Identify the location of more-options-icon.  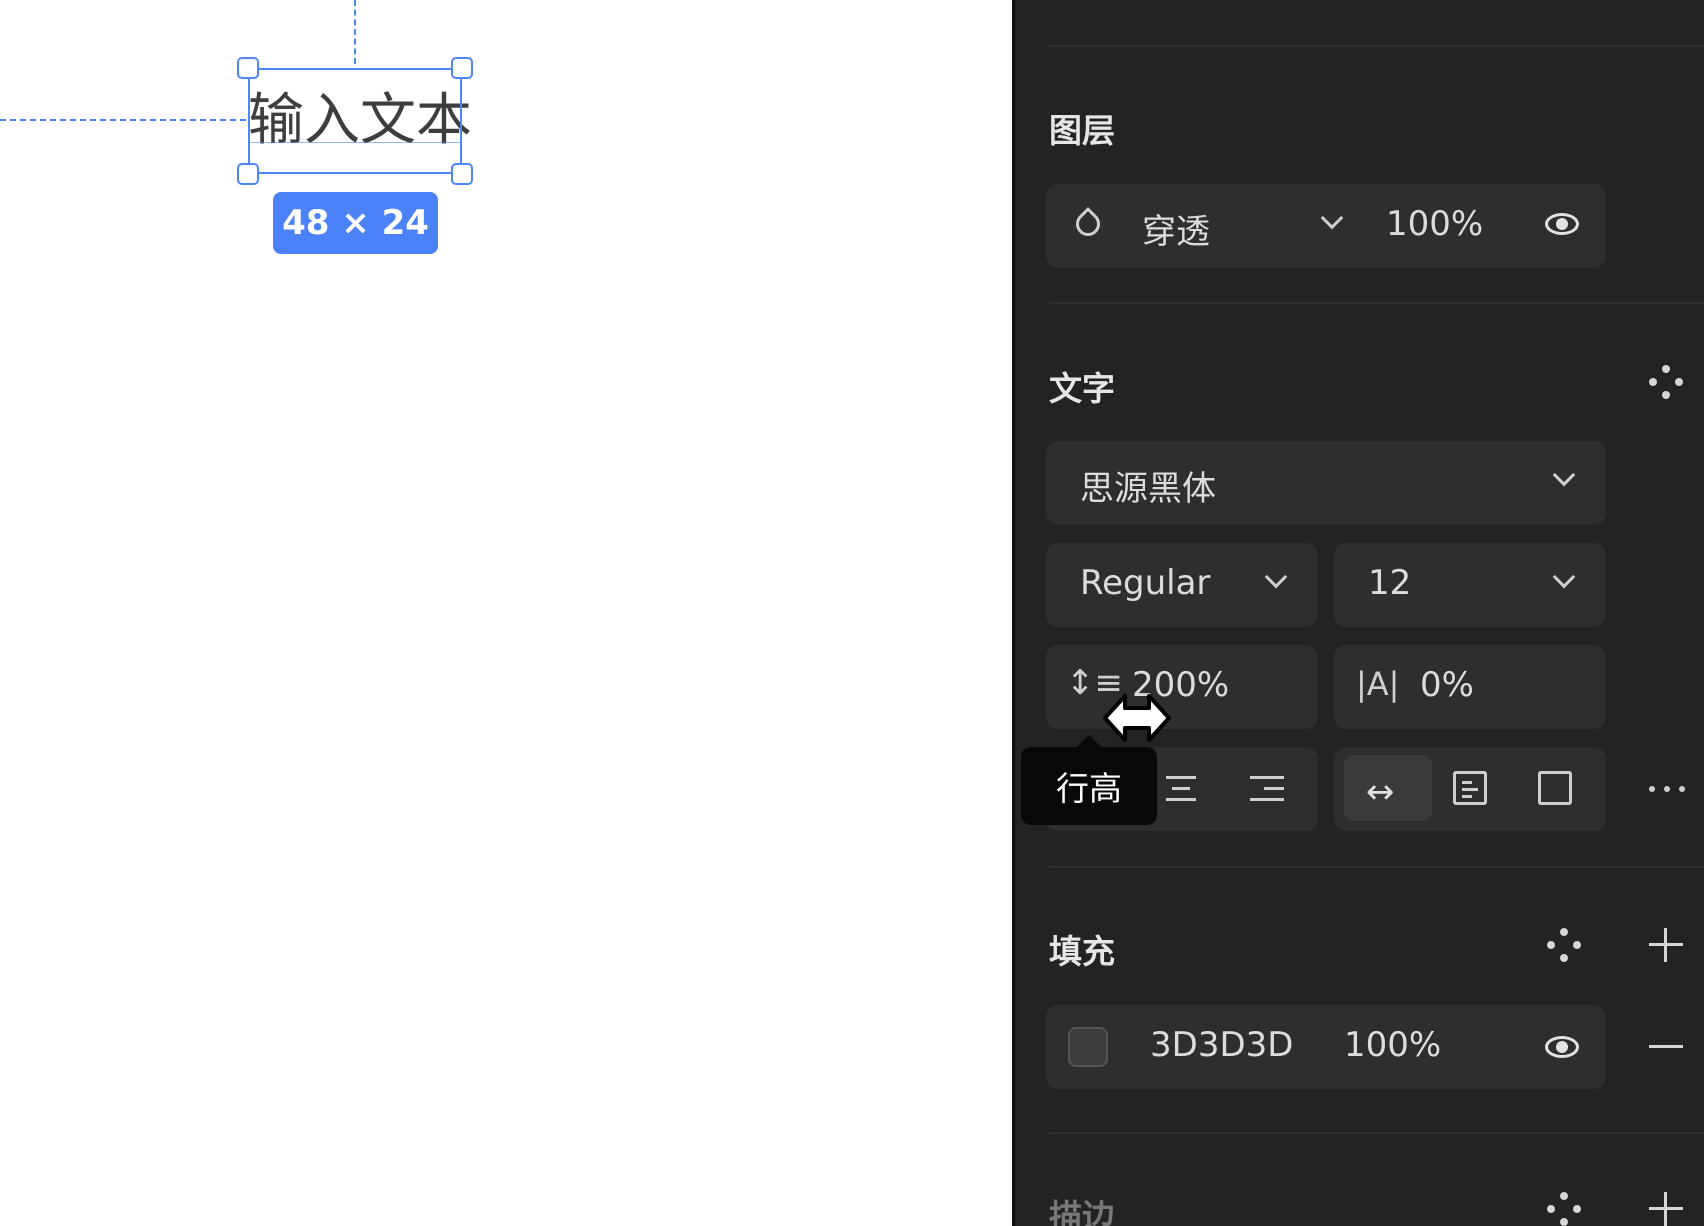
(1667, 789).